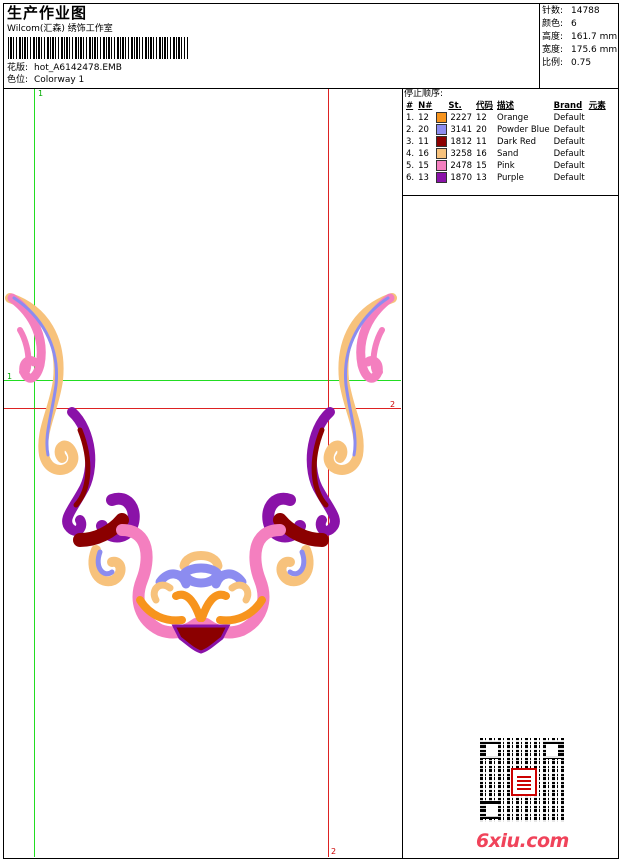  I want to click on left-half, so click(103, 466).